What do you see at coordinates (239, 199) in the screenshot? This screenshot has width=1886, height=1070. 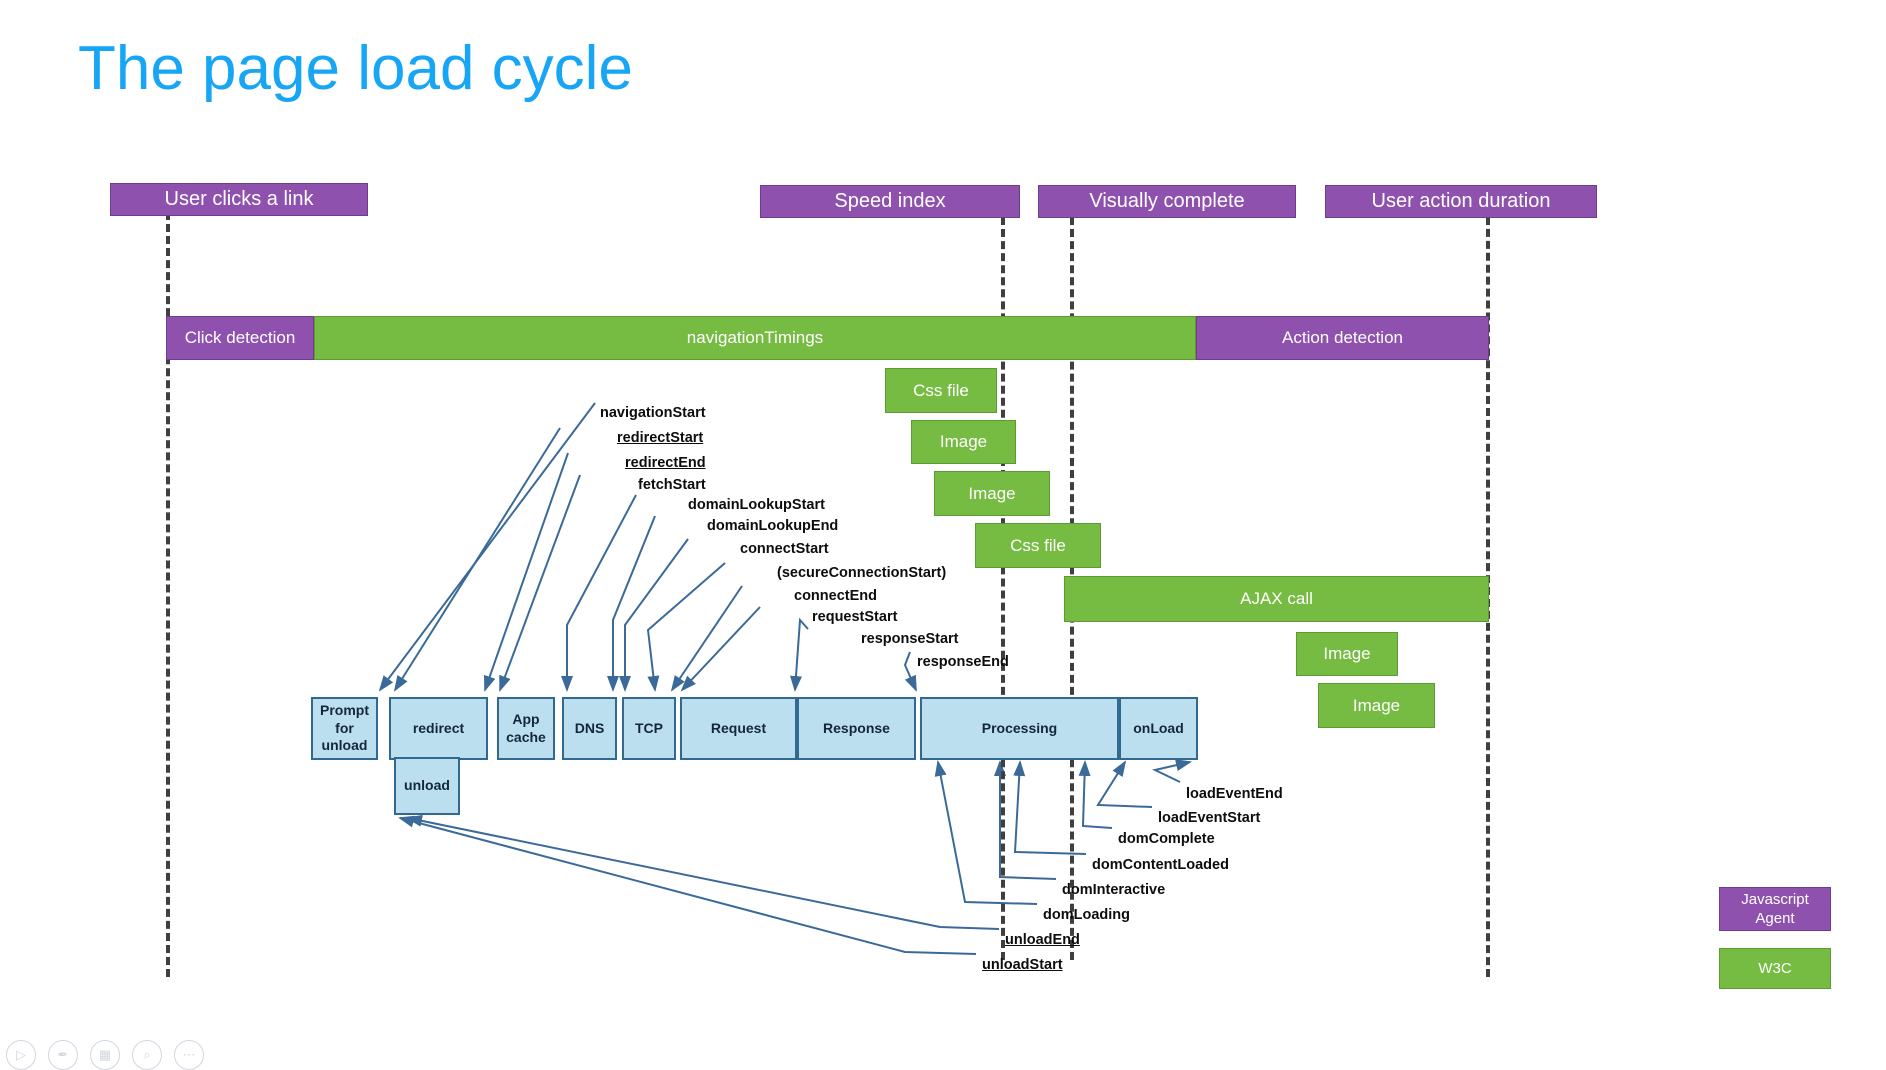 I see `marker-user-clicks-a-link: User clicks a link` at bounding box center [239, 199].